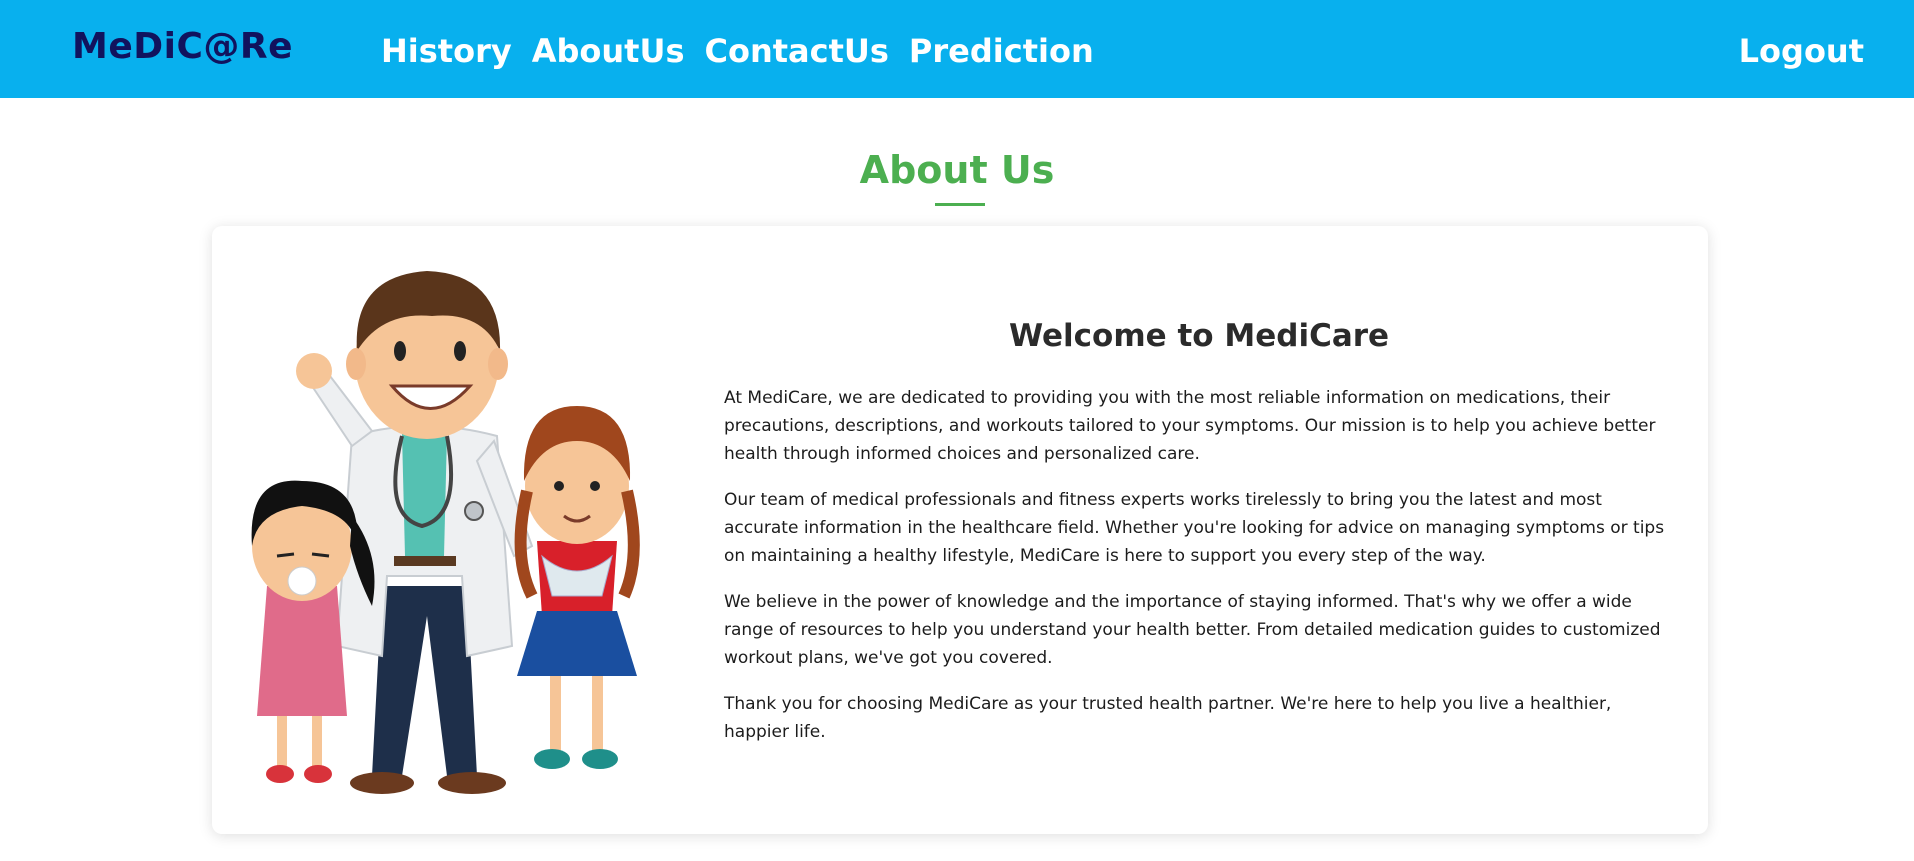 The width and height of the screenshot is (1914, 861). I want to click on girl-right-figure, so click(577, 587).